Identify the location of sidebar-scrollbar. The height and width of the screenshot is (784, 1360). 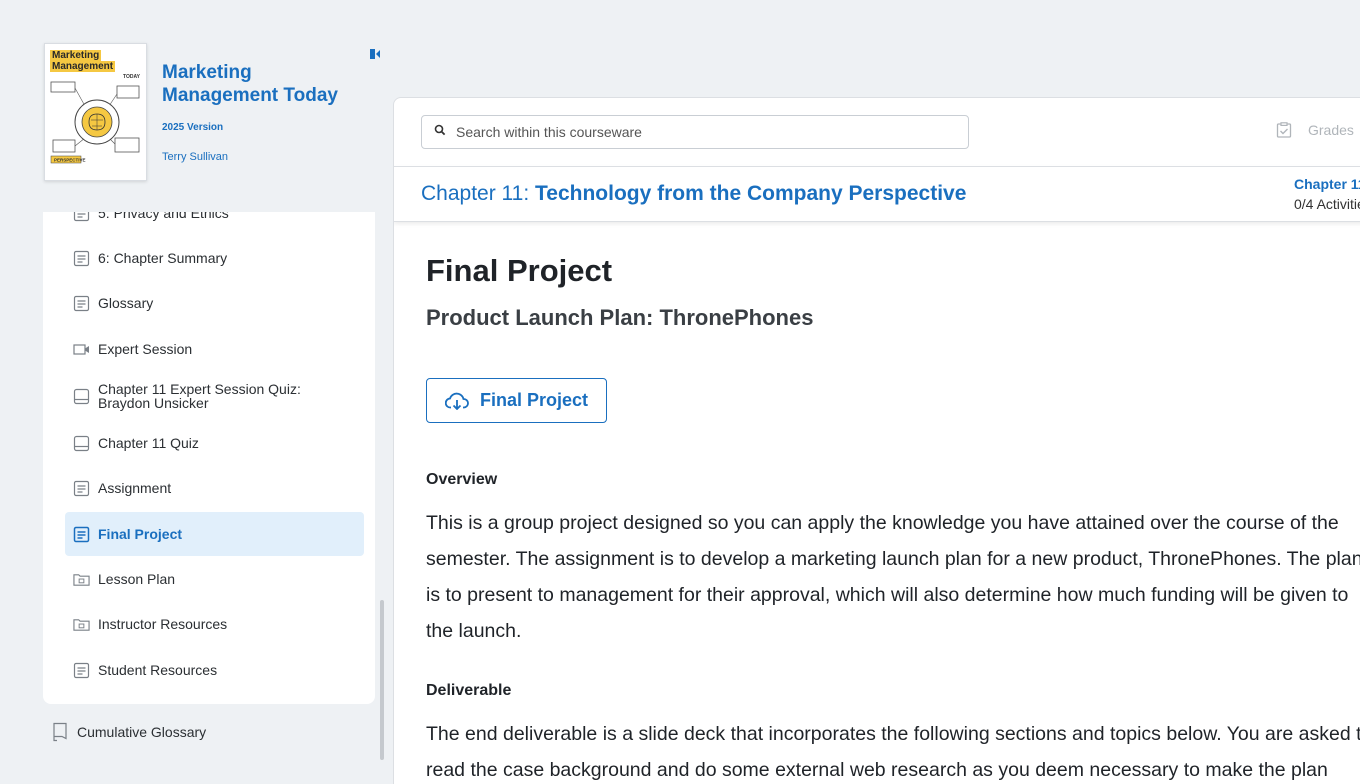
(382, 680).